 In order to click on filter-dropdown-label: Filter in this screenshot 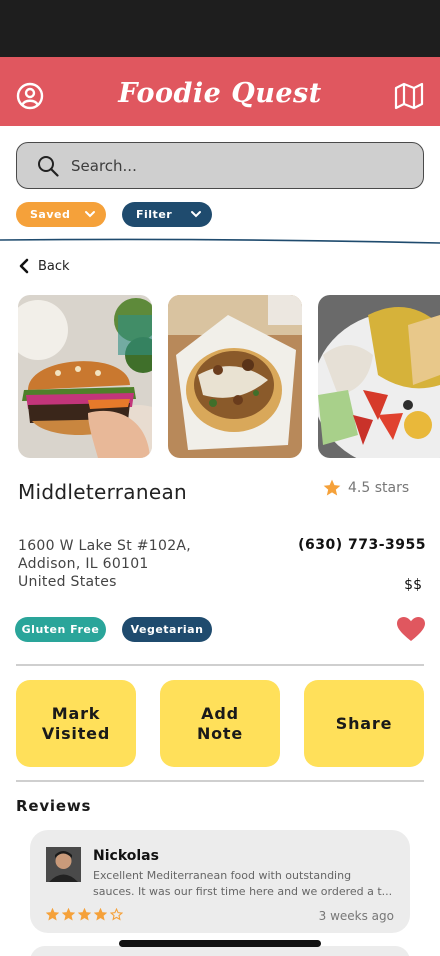, I will do `click(154, 214)`.